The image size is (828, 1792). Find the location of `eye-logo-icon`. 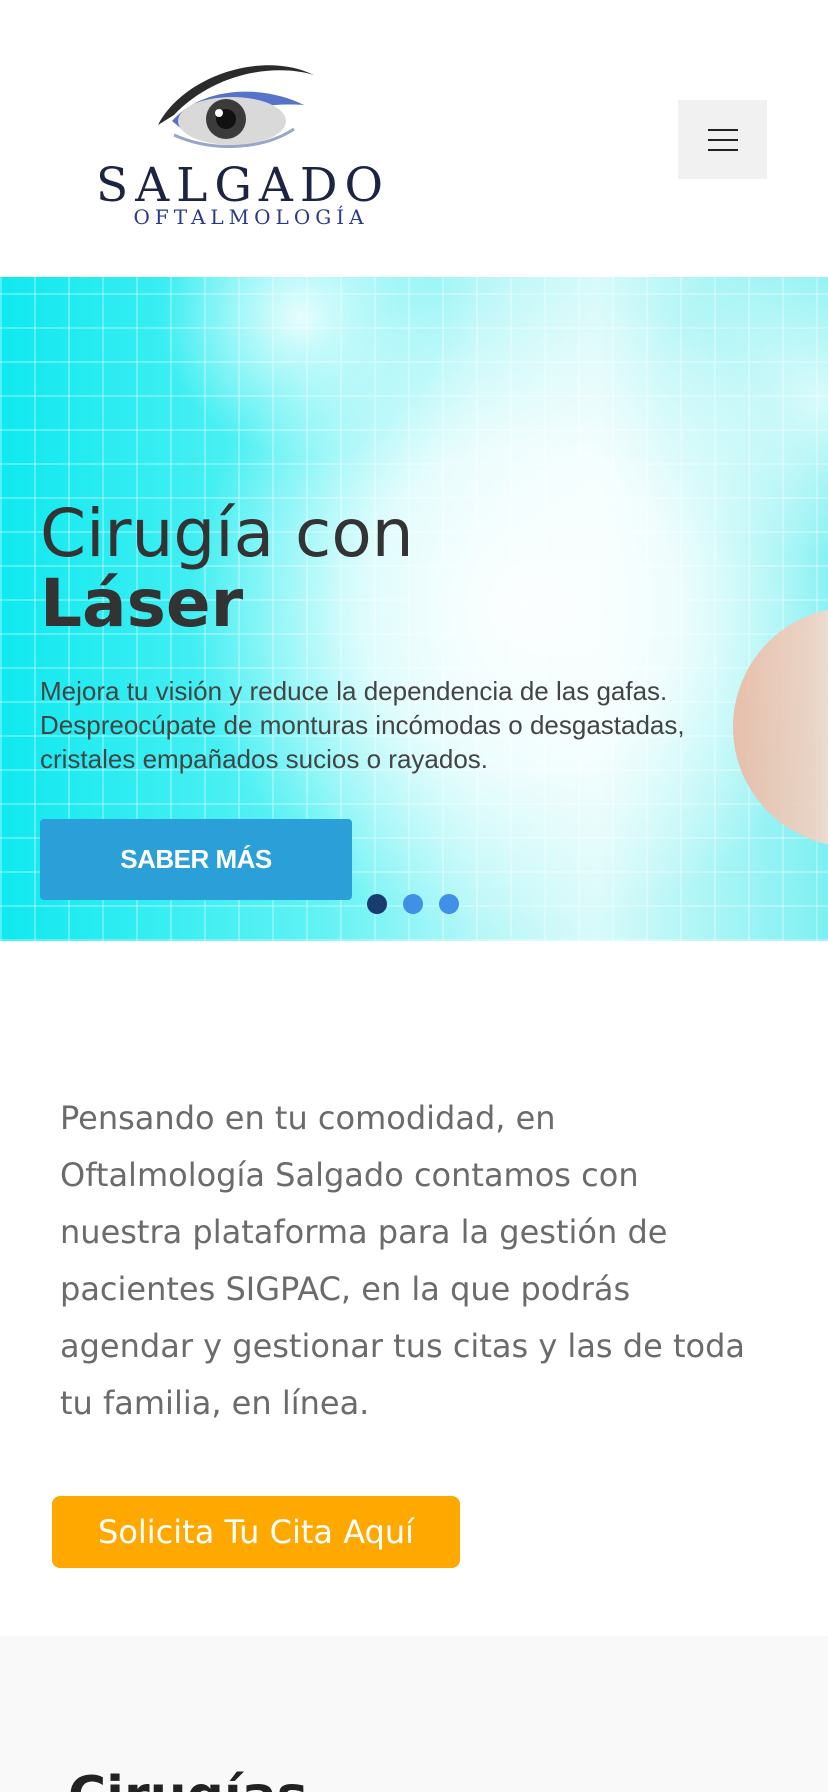

eye-logo-icon is located at coordinates (236, 106).